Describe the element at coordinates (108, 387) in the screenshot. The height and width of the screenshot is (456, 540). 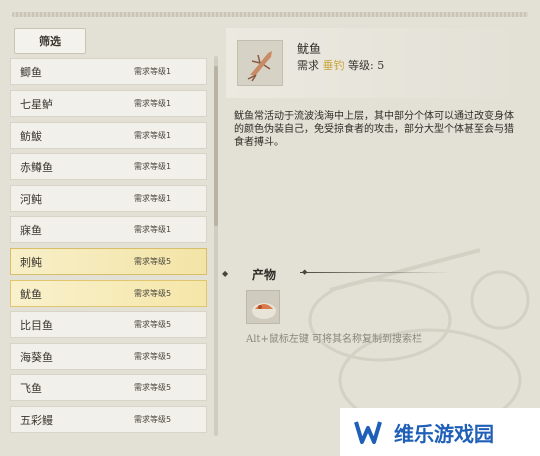
I see `fish-item: 飞鱼 需求等级5` at that location.